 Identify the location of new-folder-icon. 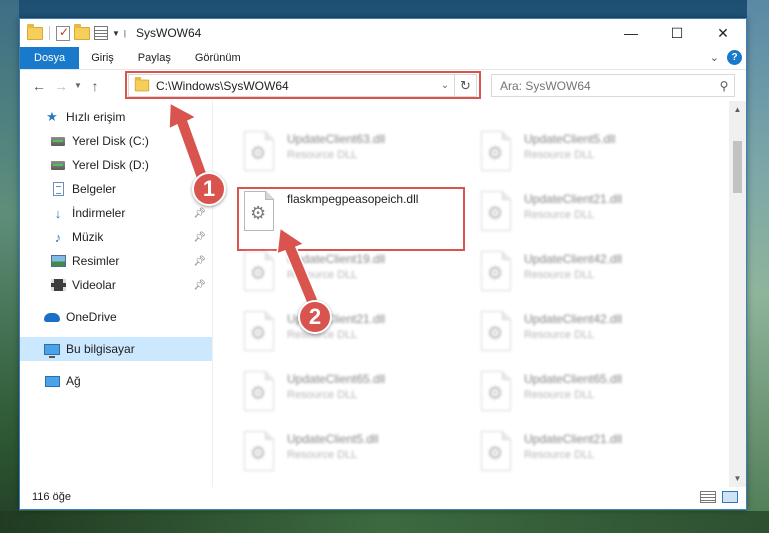
(82, 31).